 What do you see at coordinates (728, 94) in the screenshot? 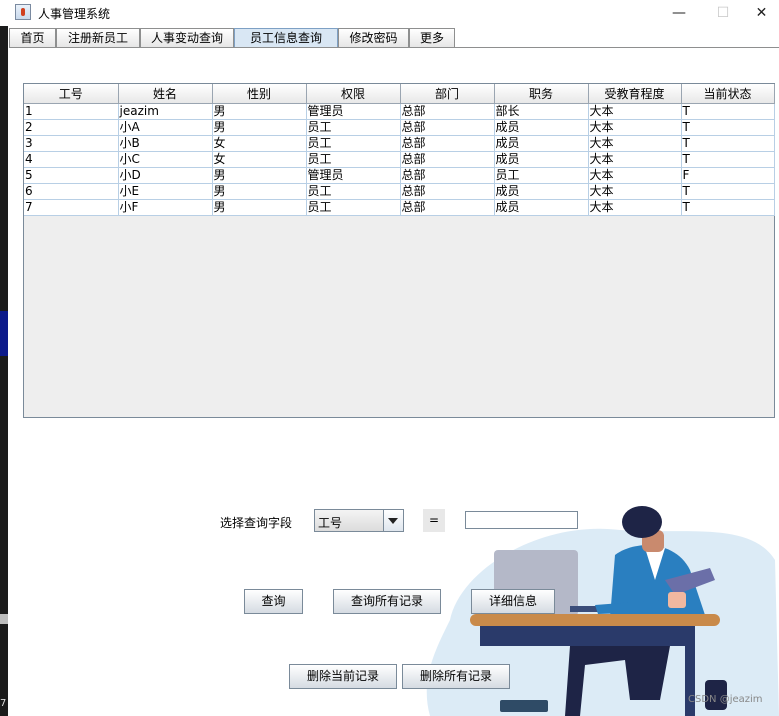
I see `column-header-status: 当前状态` at bounding box center [728, 94].